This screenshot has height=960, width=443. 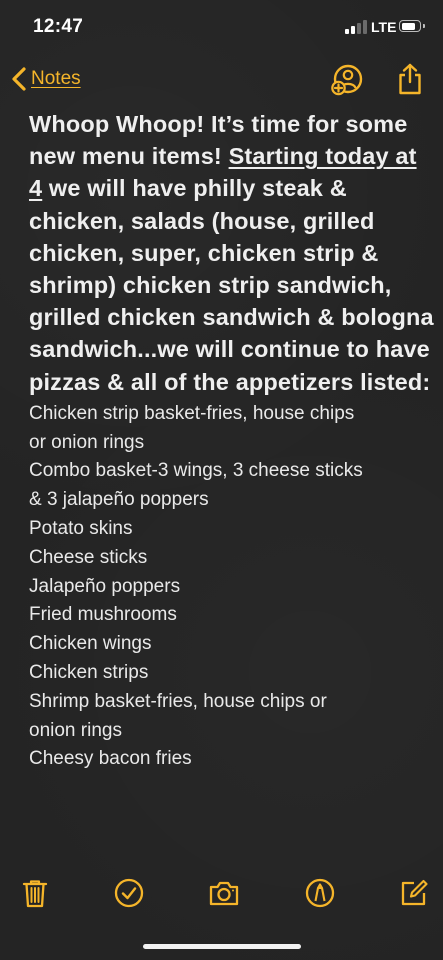 What do you see at coordinates (178, 701) in the screenshot?
I see `note-line: Shrimp basket-fries, house chips or` at bounding box center [178, 701].